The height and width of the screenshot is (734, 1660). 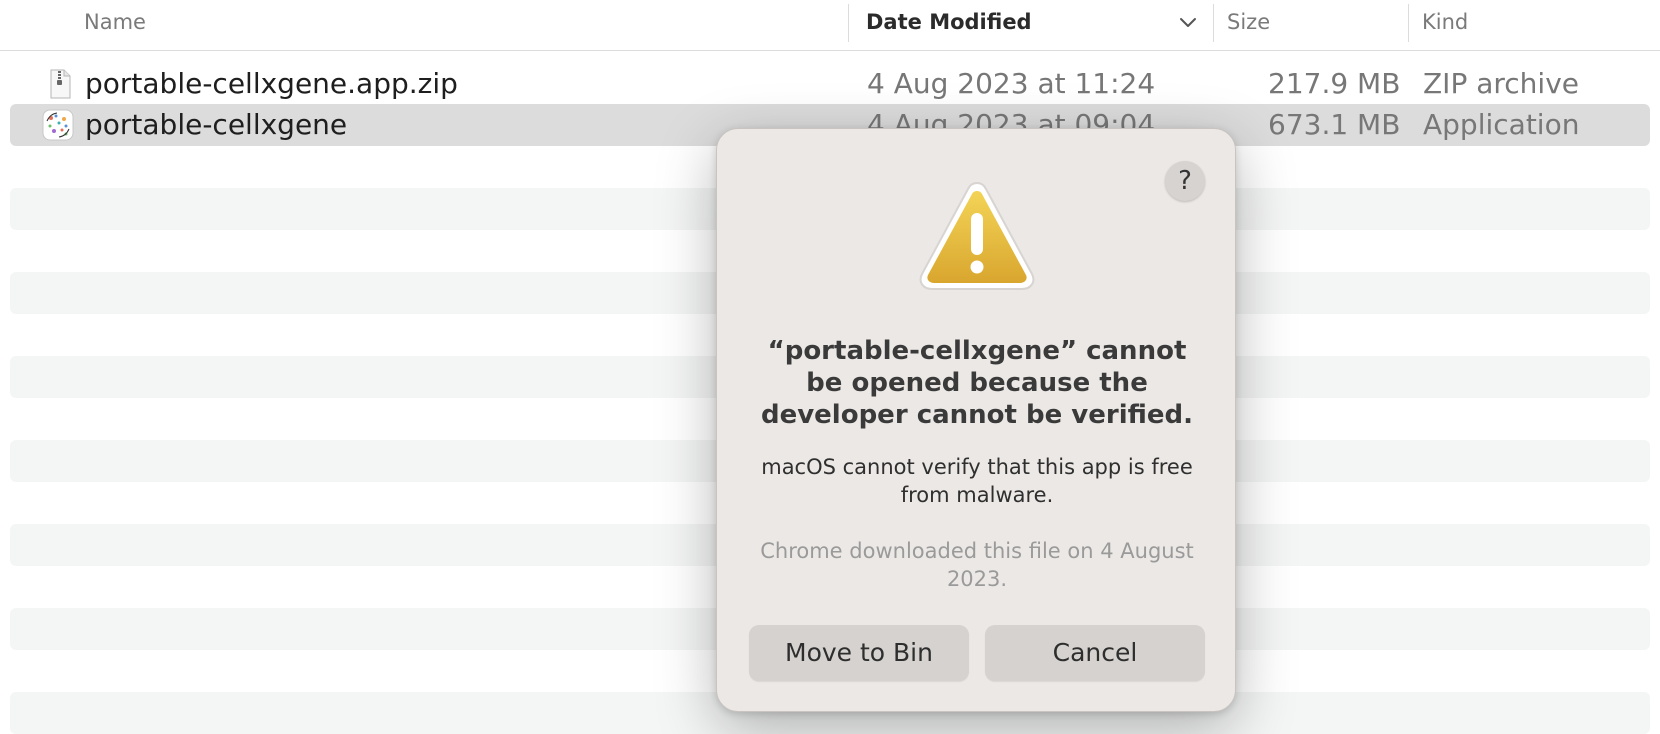 I want to click on file-name: portable-cellxgene, so click(x=216, y=124).